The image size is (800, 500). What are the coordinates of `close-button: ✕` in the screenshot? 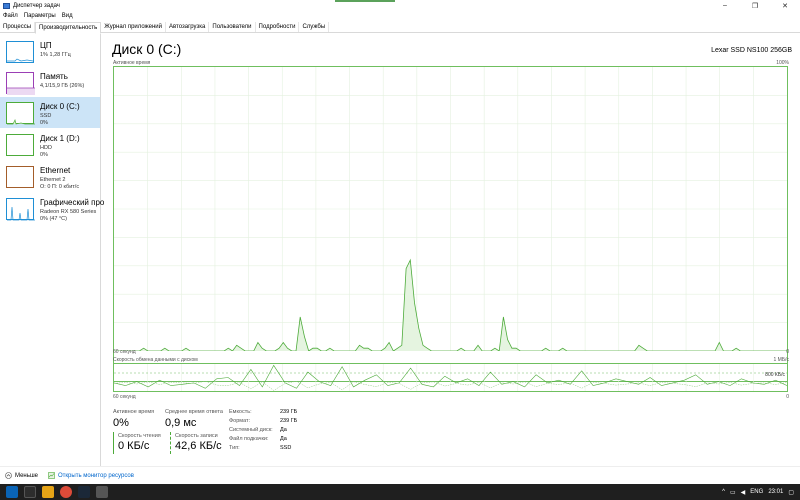 It's located at (785, 5).